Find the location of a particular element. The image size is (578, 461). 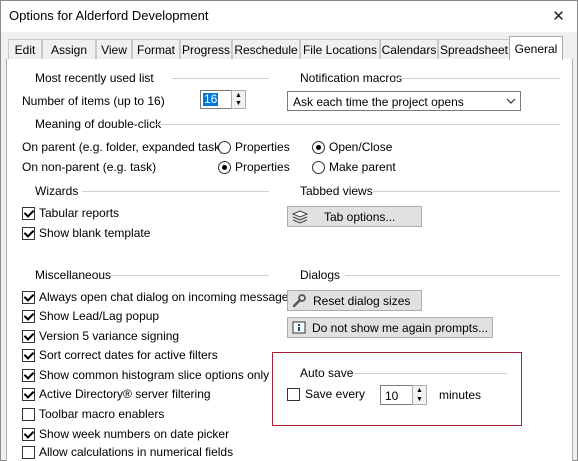

nonparent-make-parent-label: Make parent is located at coordinates (362, 167).